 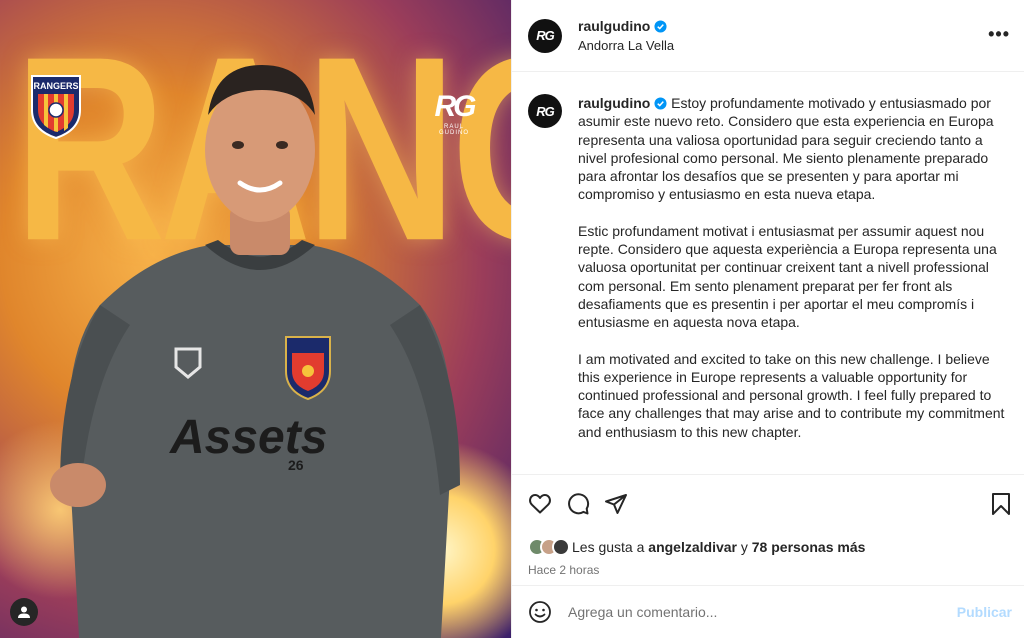 I want to click on share-paper-plane-icon, so click(x=616, y=504).